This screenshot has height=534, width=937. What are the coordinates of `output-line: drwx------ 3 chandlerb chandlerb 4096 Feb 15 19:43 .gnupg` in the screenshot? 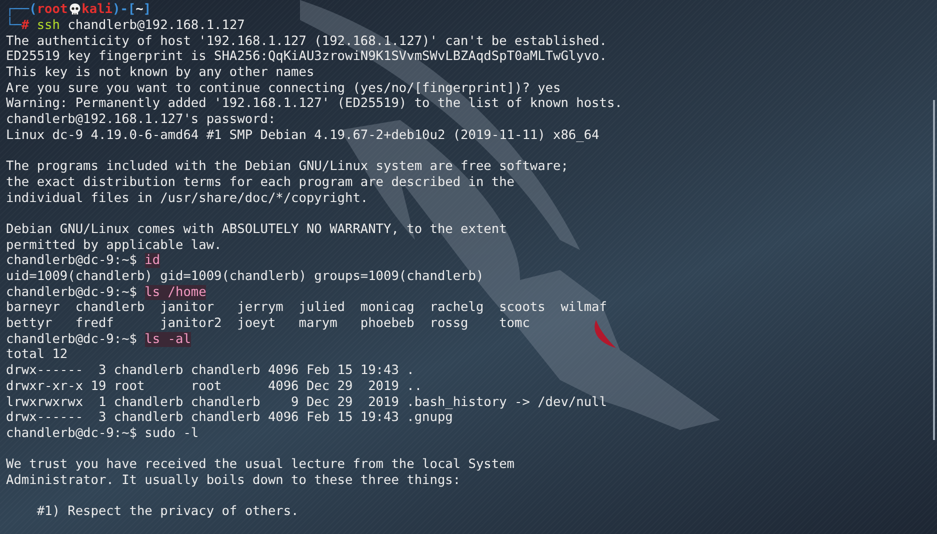 It's located at (229, 418).